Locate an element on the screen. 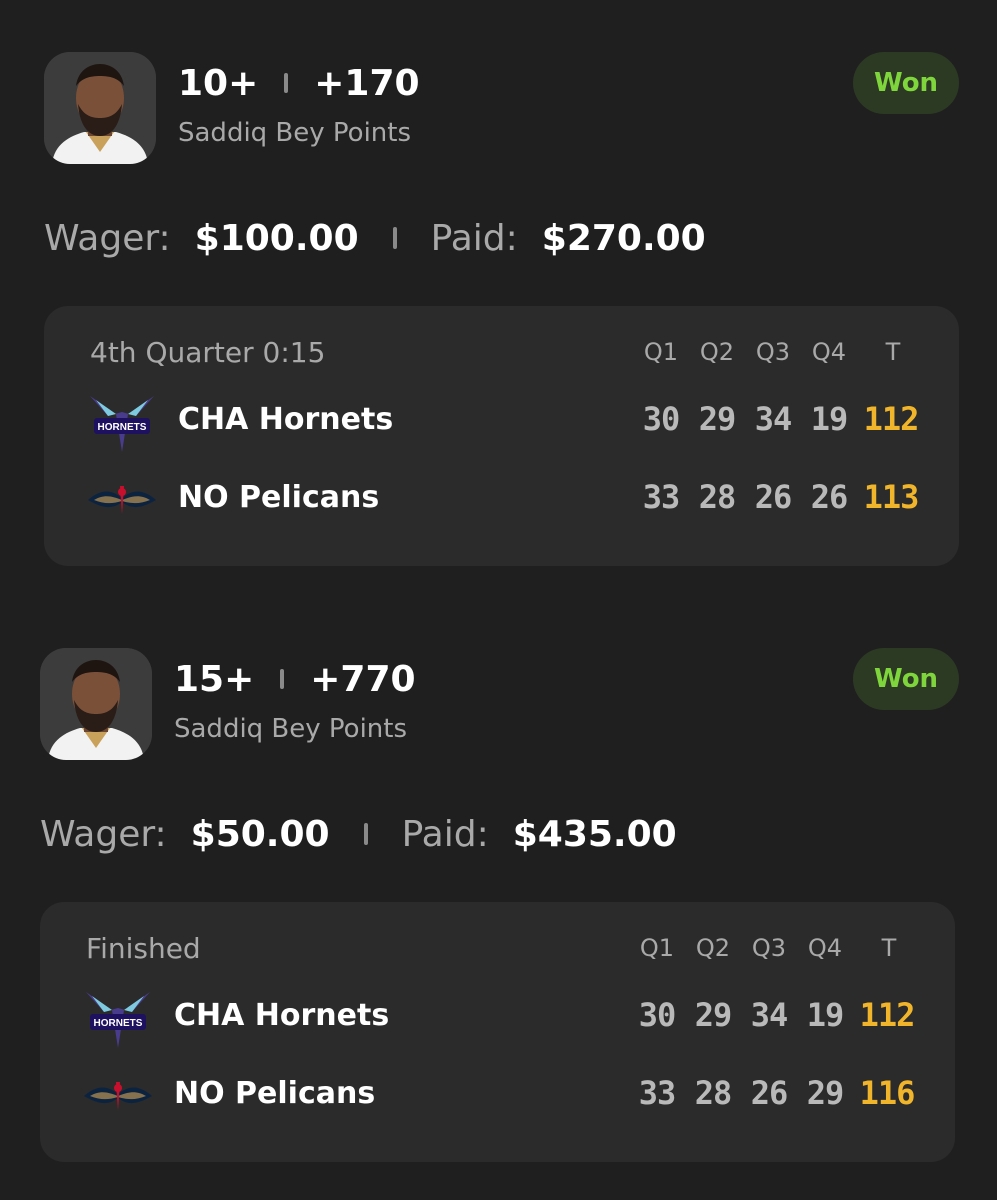 The image size is (997, 1200). score-total: 113 is located at coordinates (891, 497).